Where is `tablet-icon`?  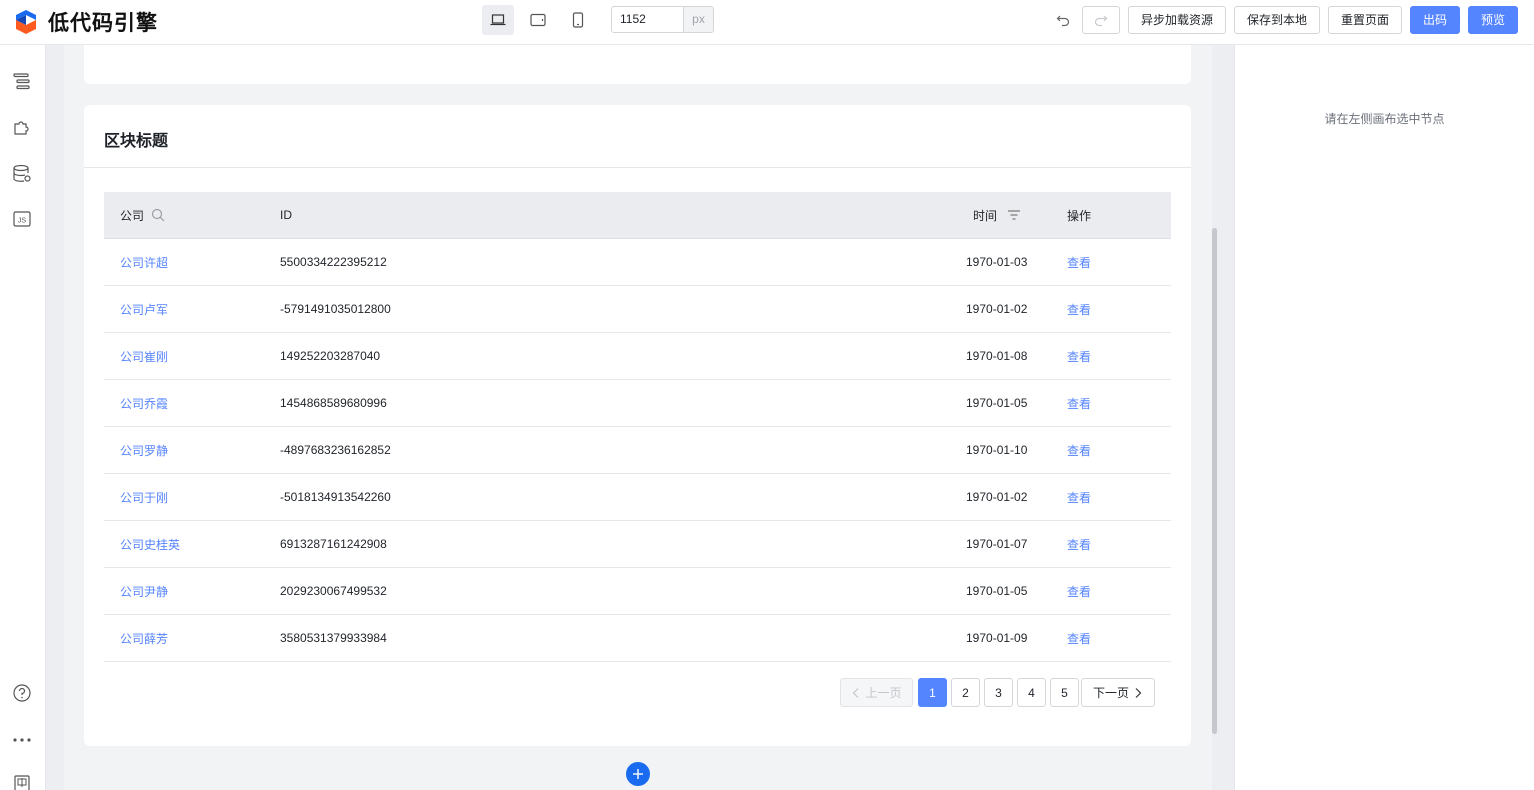
tablet-icon is located at coordinates (538, 20).